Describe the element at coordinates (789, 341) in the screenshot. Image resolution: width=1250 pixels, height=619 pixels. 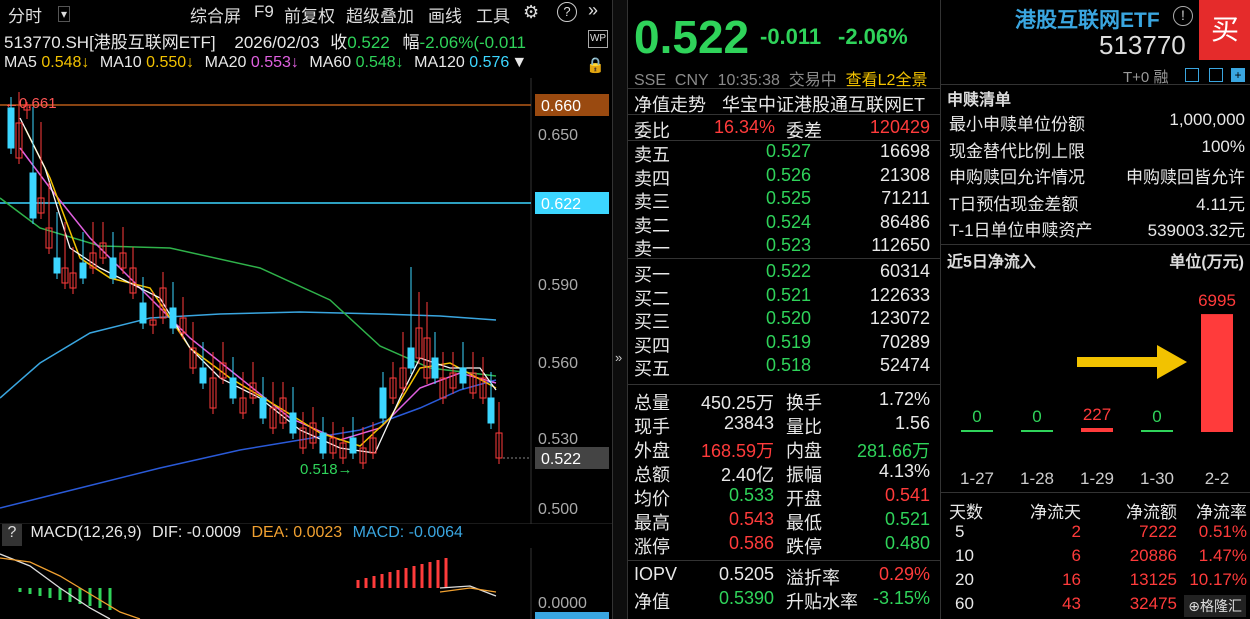
I see `bid-price: 0.519` at that location.